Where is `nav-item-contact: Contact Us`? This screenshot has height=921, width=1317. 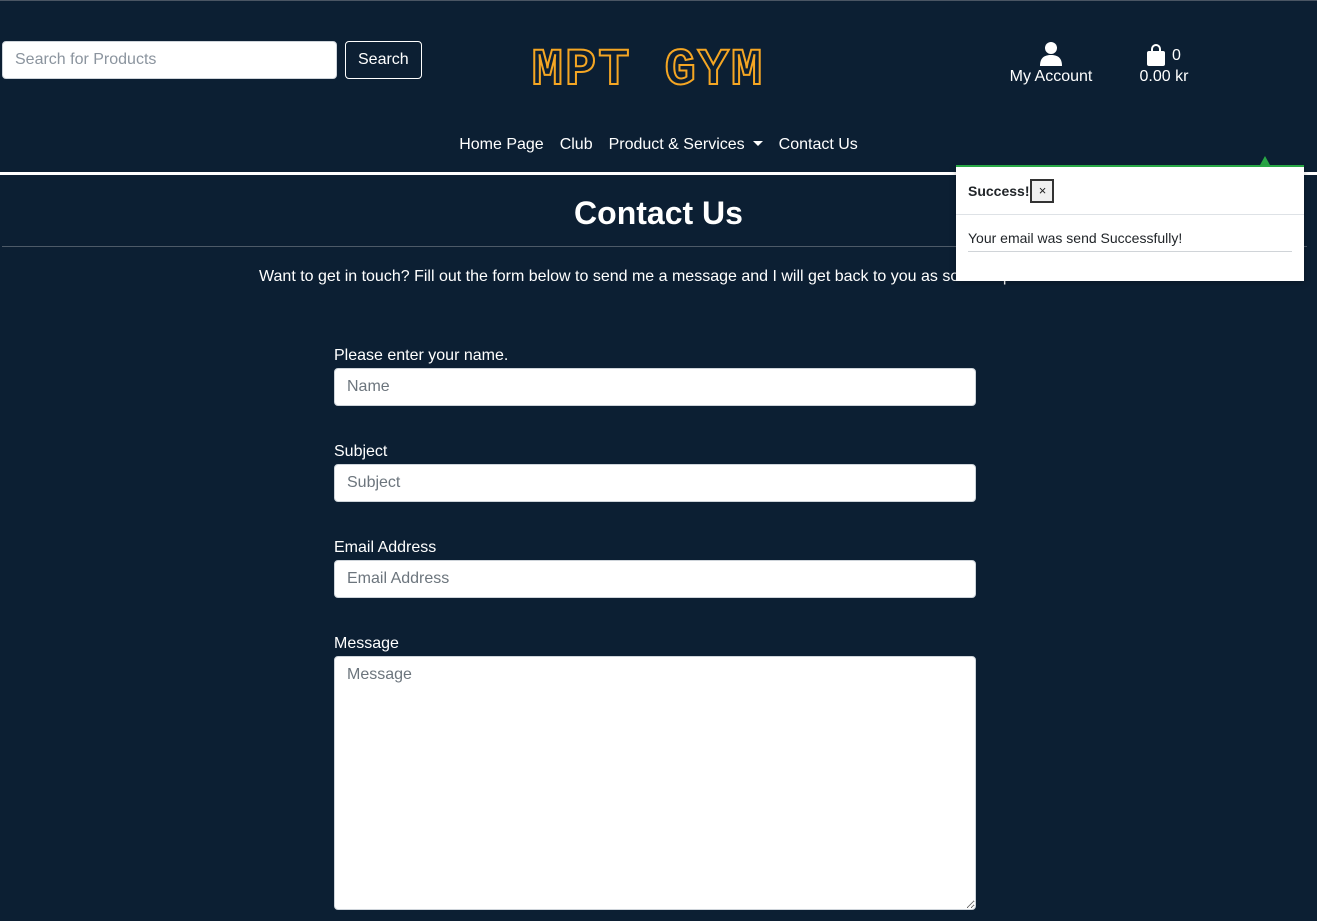
nav-item-contact: Contact Us is located at coordinates (818, 145).